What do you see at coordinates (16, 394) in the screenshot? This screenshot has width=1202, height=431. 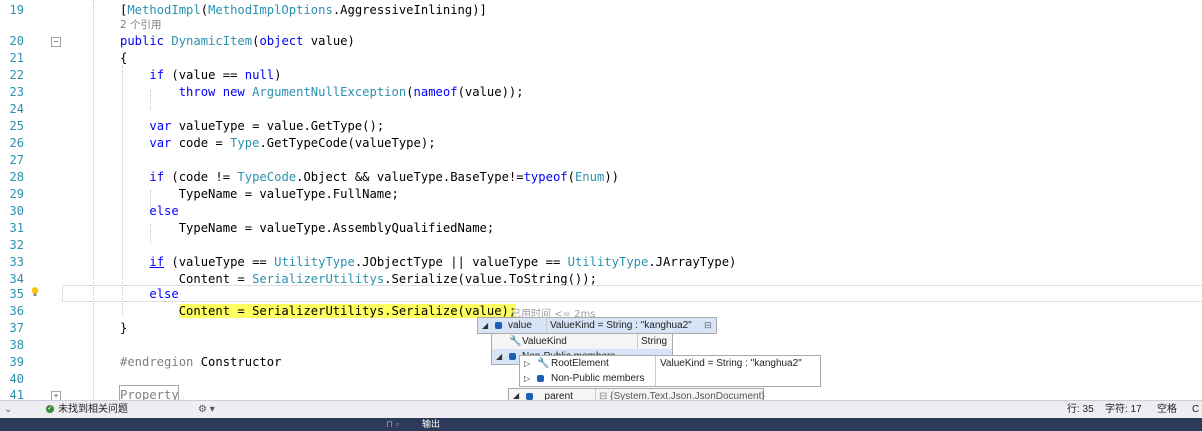 I see `line-number: 41` at bounding box center [16, 394].